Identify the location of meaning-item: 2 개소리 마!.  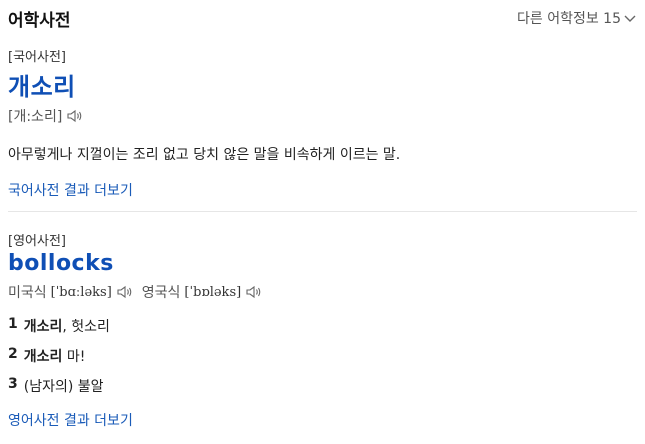
(322, 356).